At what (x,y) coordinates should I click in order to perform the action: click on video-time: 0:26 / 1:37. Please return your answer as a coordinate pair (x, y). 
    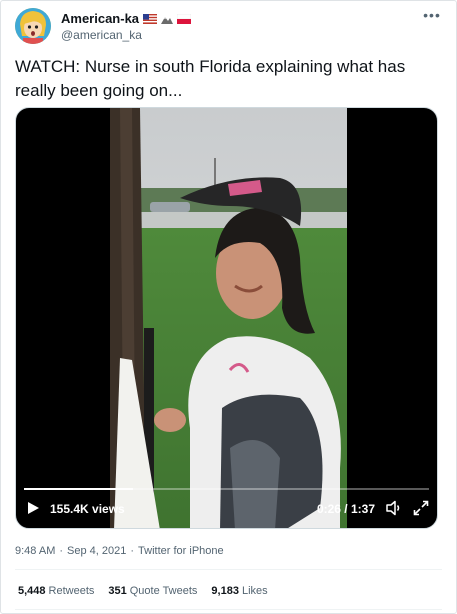
    Looking at the image, I should click on (345, 509).